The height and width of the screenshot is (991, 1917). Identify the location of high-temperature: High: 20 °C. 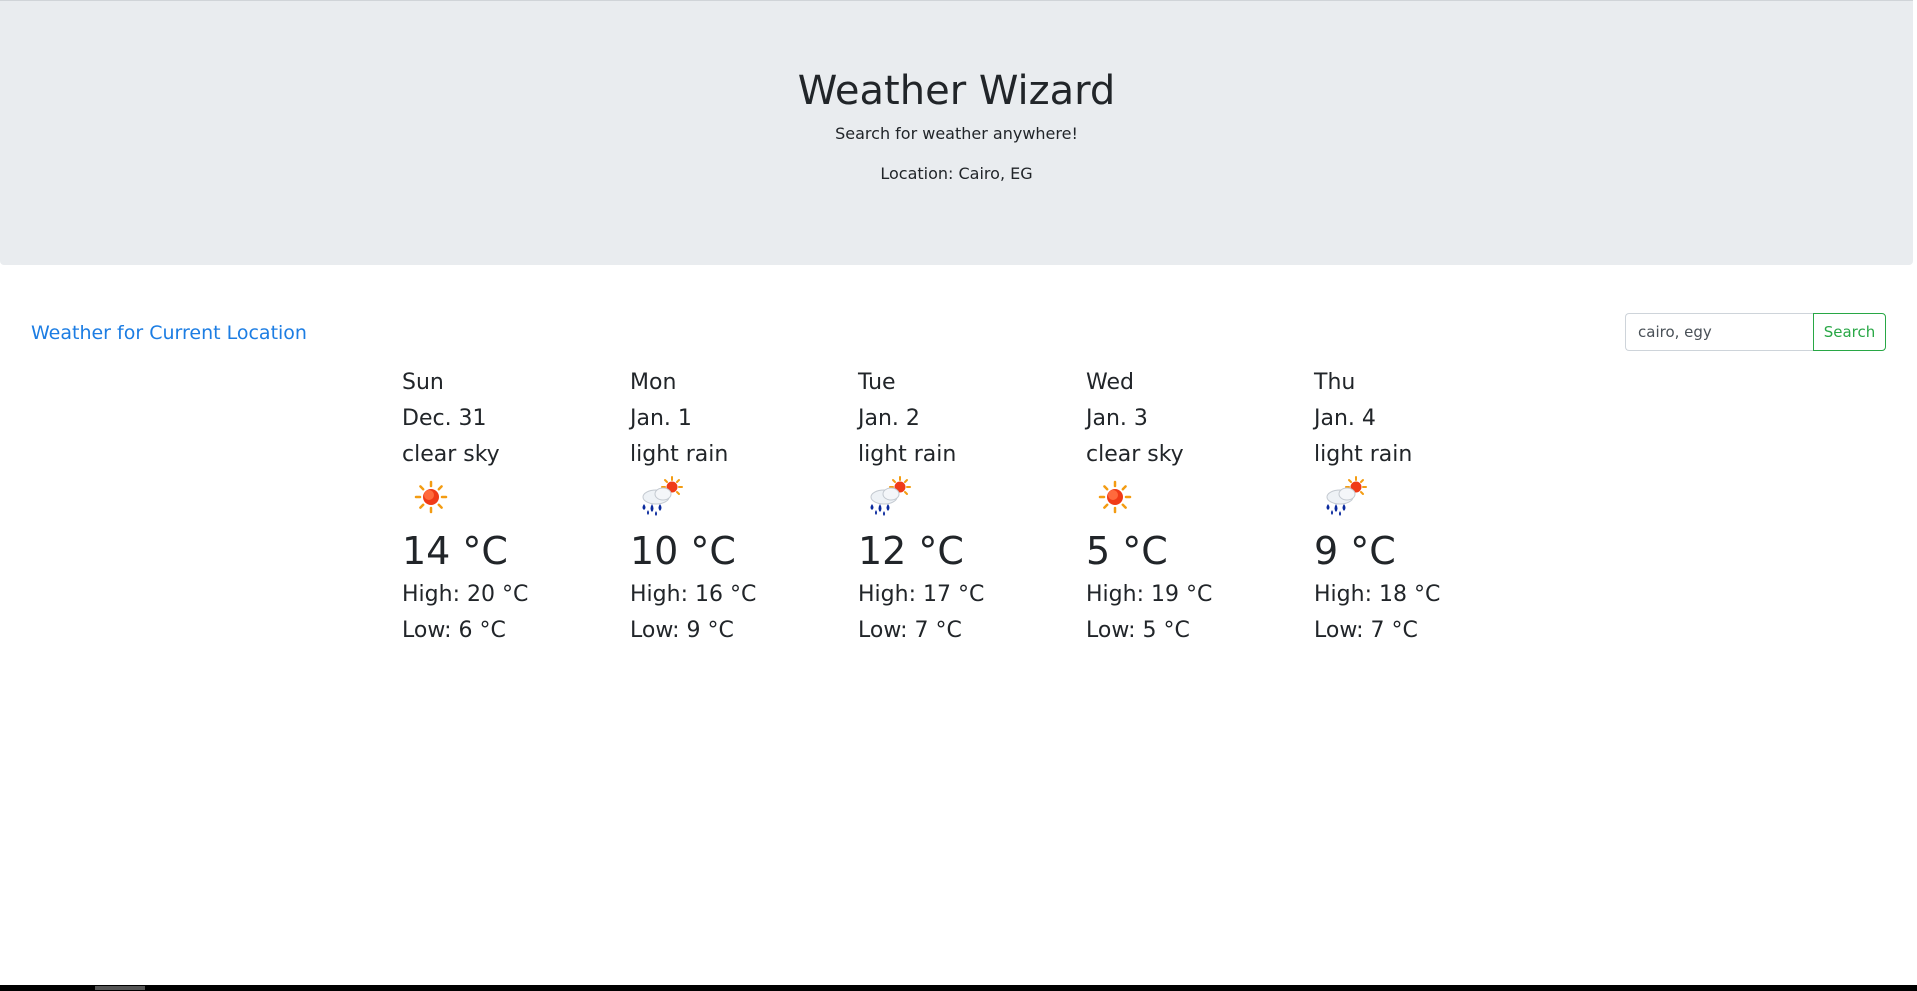
(465, 594).